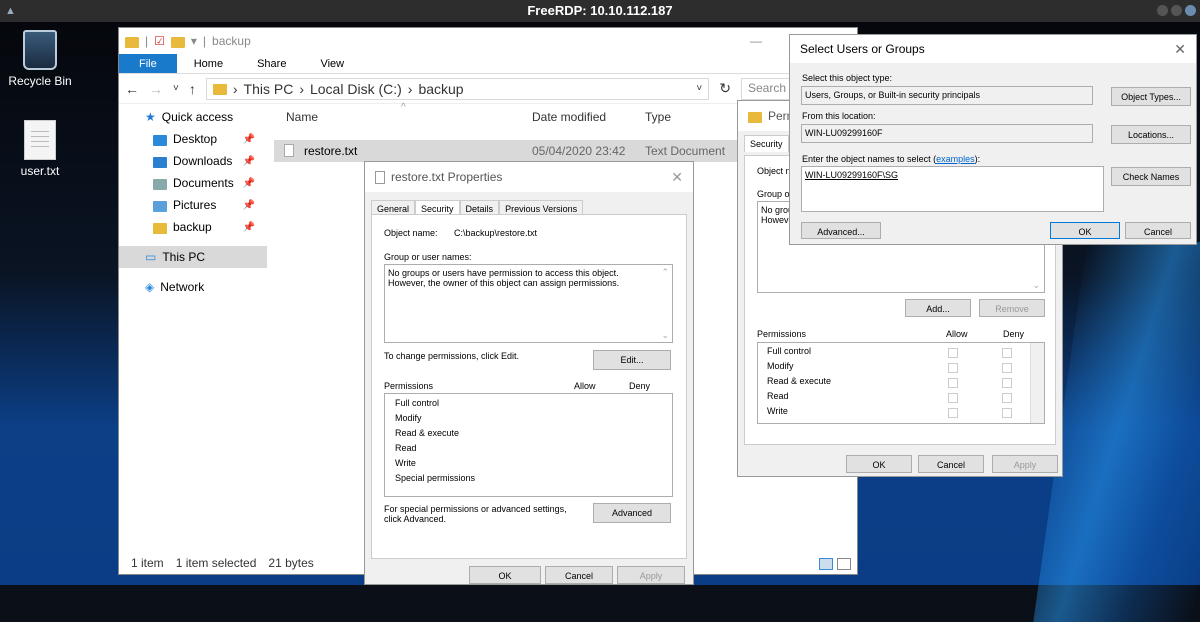 This screenshot has width=1200, height=622. Describe the element at coordinates (148, 63) in the screenshot. I see `tab-file: File` at that location.